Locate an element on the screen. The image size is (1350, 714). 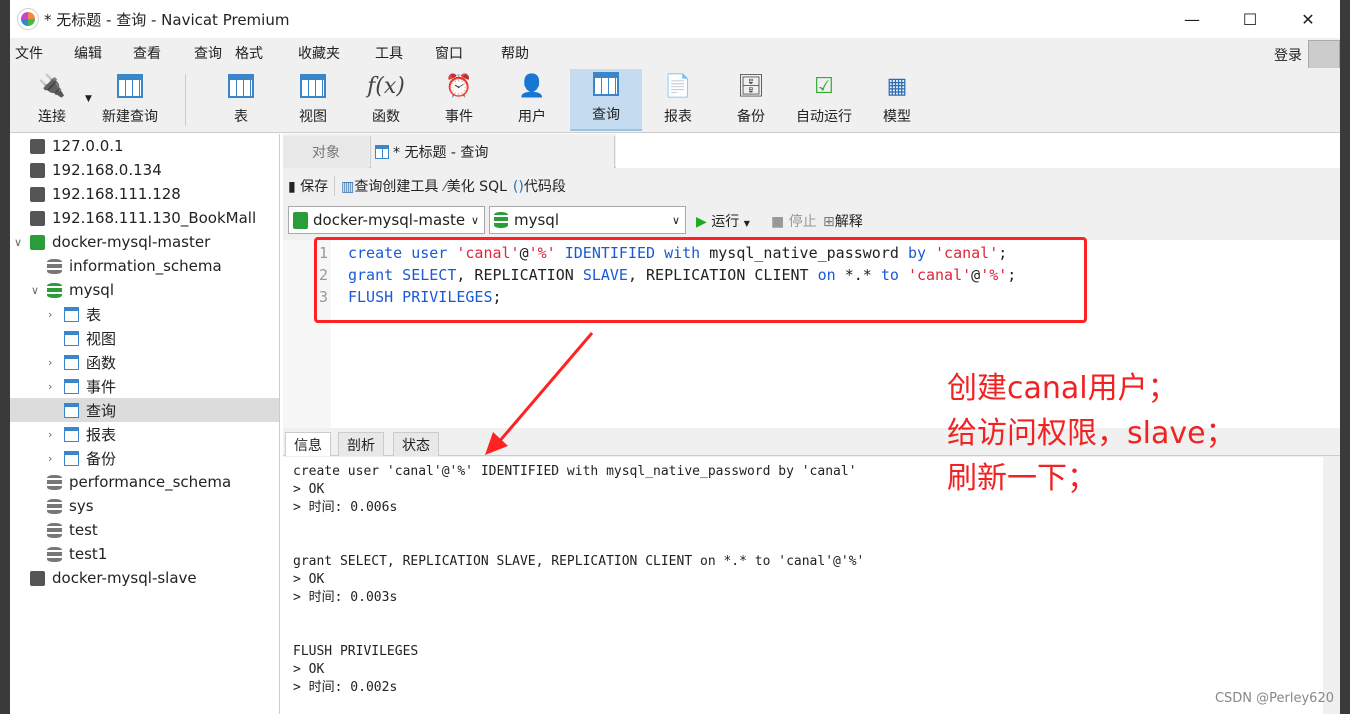
watermark: CSDN @Perley620 is located at coordinates (1274, 698).